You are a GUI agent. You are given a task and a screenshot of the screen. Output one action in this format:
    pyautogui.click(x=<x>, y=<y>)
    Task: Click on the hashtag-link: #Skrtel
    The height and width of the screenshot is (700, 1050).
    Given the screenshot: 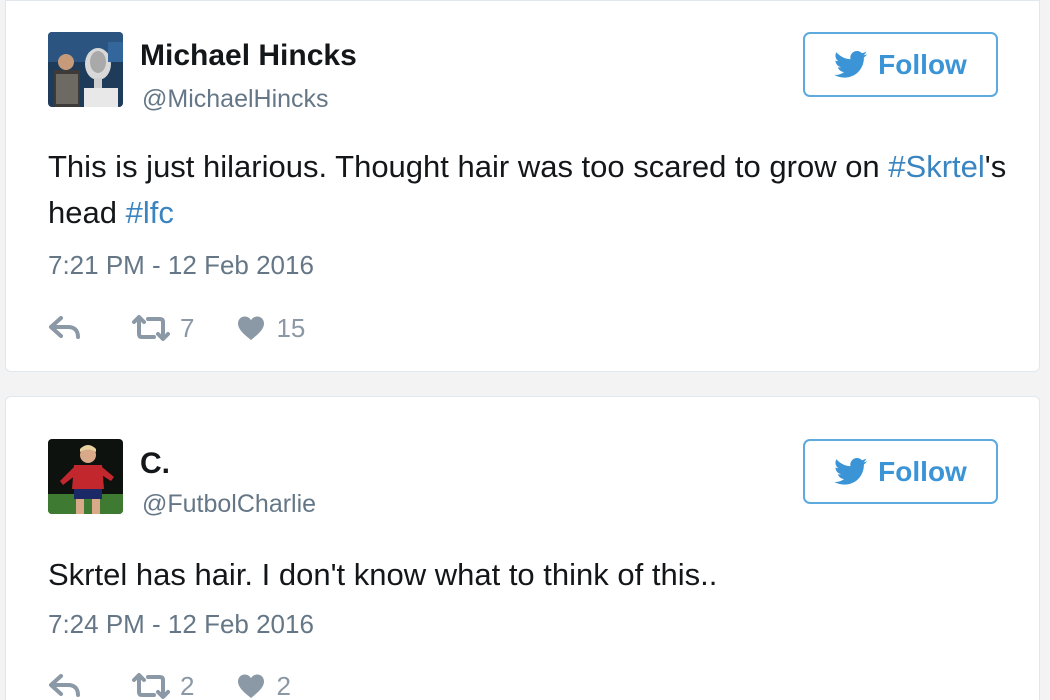 What is the action you would take?
    pyautogui.click(x=936, y=166)
    